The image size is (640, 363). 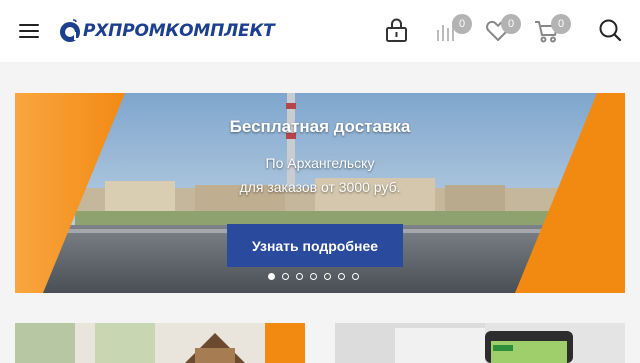 What do you see at coordinates (511, 24) in the screenshot?
I see `favorites-count-badge: 0` at bounding box center [511, 24].